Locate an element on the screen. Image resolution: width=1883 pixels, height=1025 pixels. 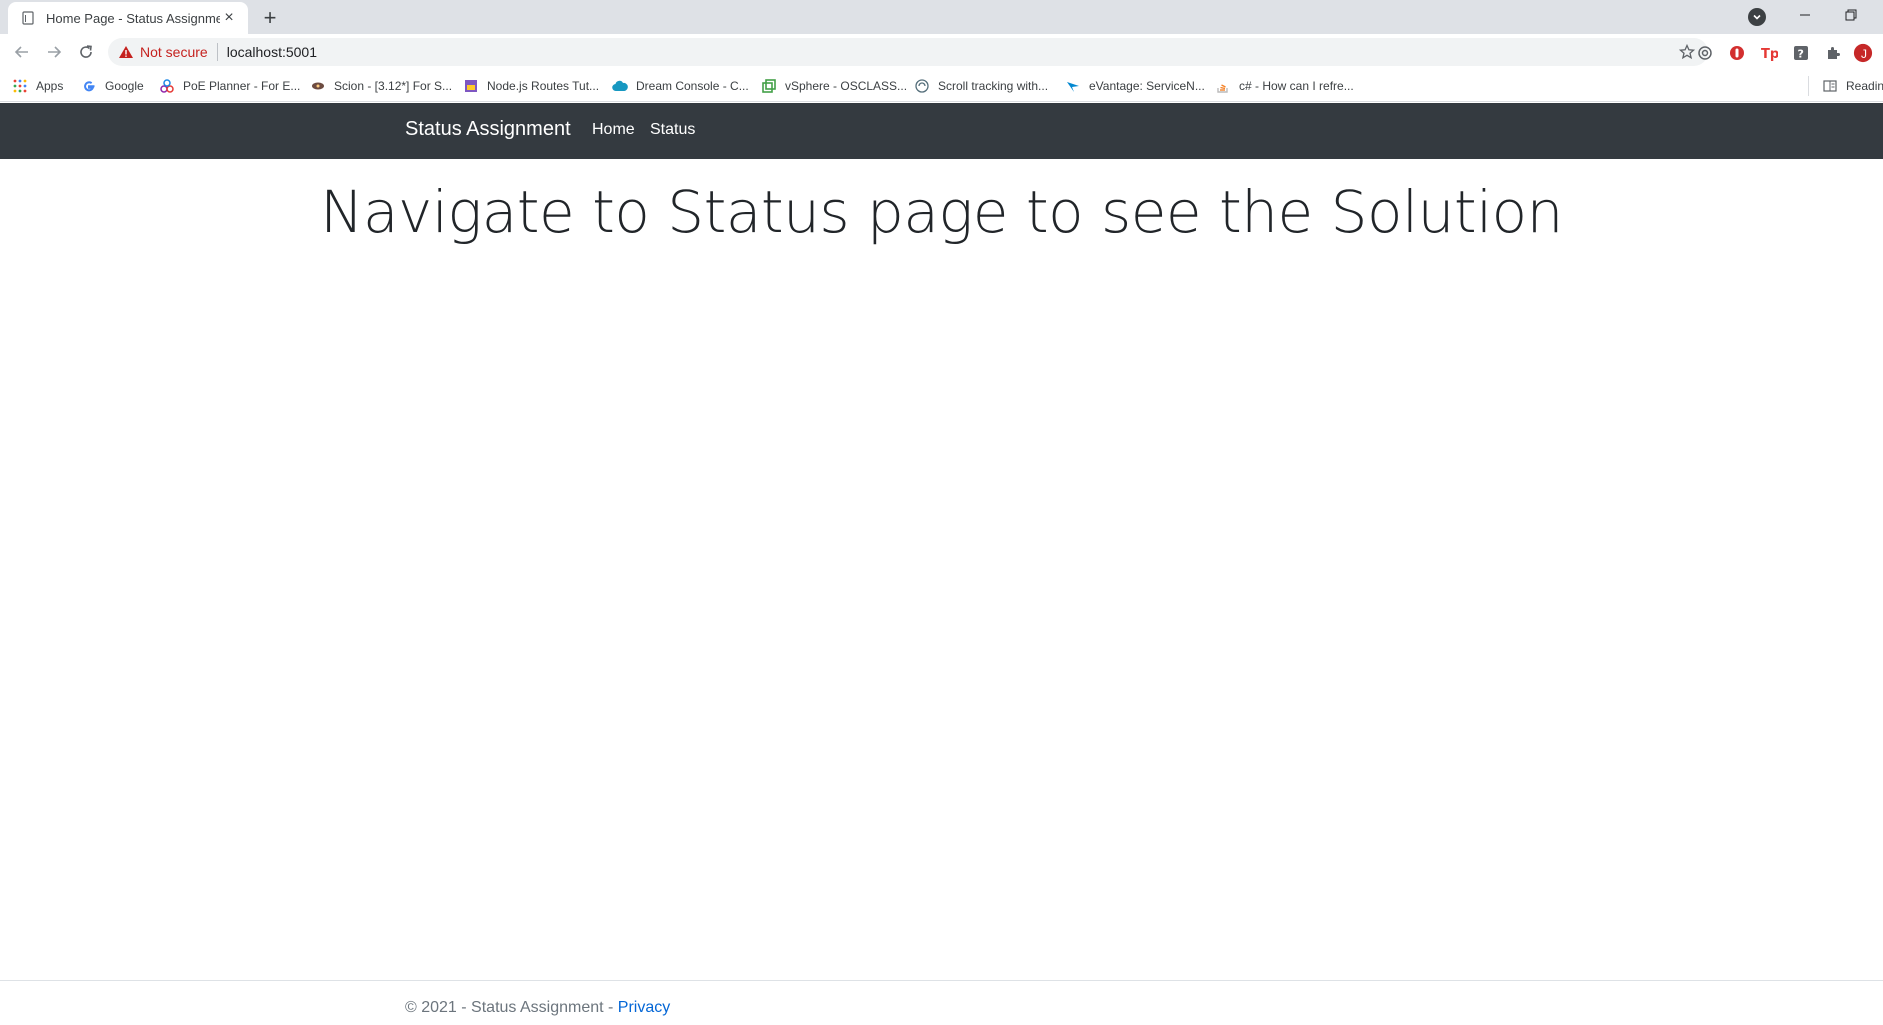
scroll-icon is located at coordinates (922, 86).